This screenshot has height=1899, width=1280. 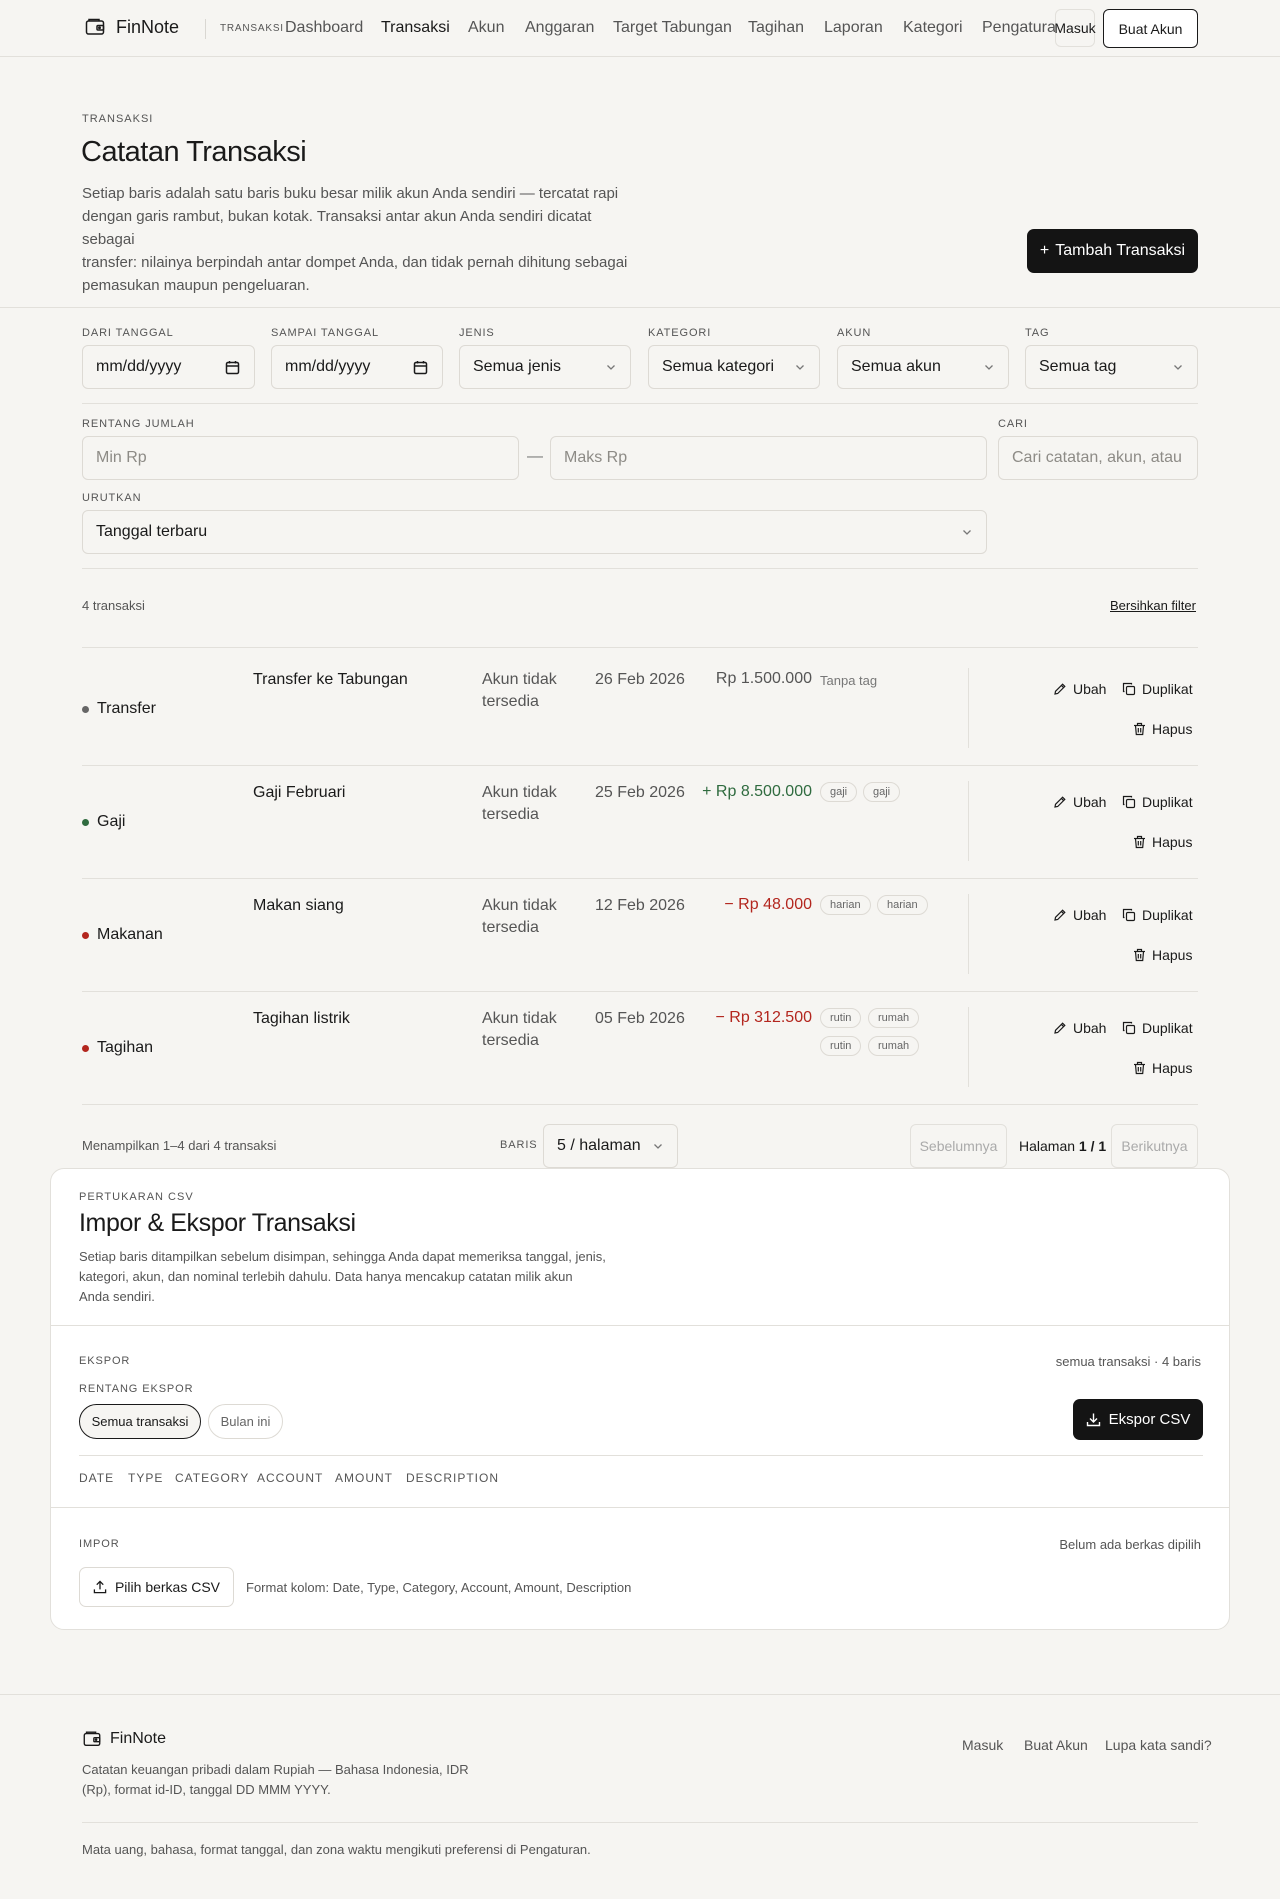 I want to click on signup-button: Buat Akun, so click(x=1150, y=28).